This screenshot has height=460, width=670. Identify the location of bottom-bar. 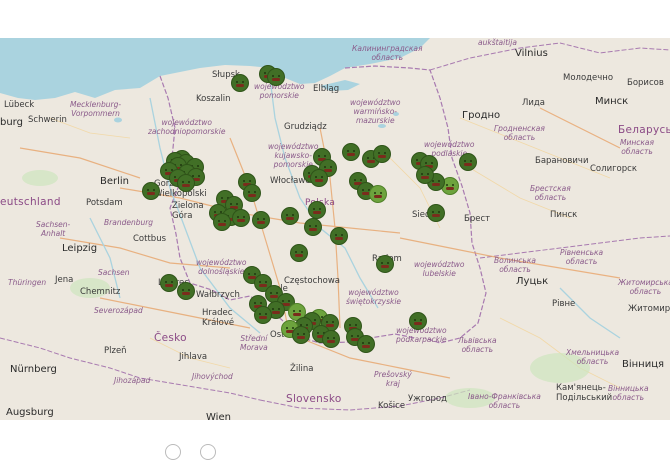
(335, 433).